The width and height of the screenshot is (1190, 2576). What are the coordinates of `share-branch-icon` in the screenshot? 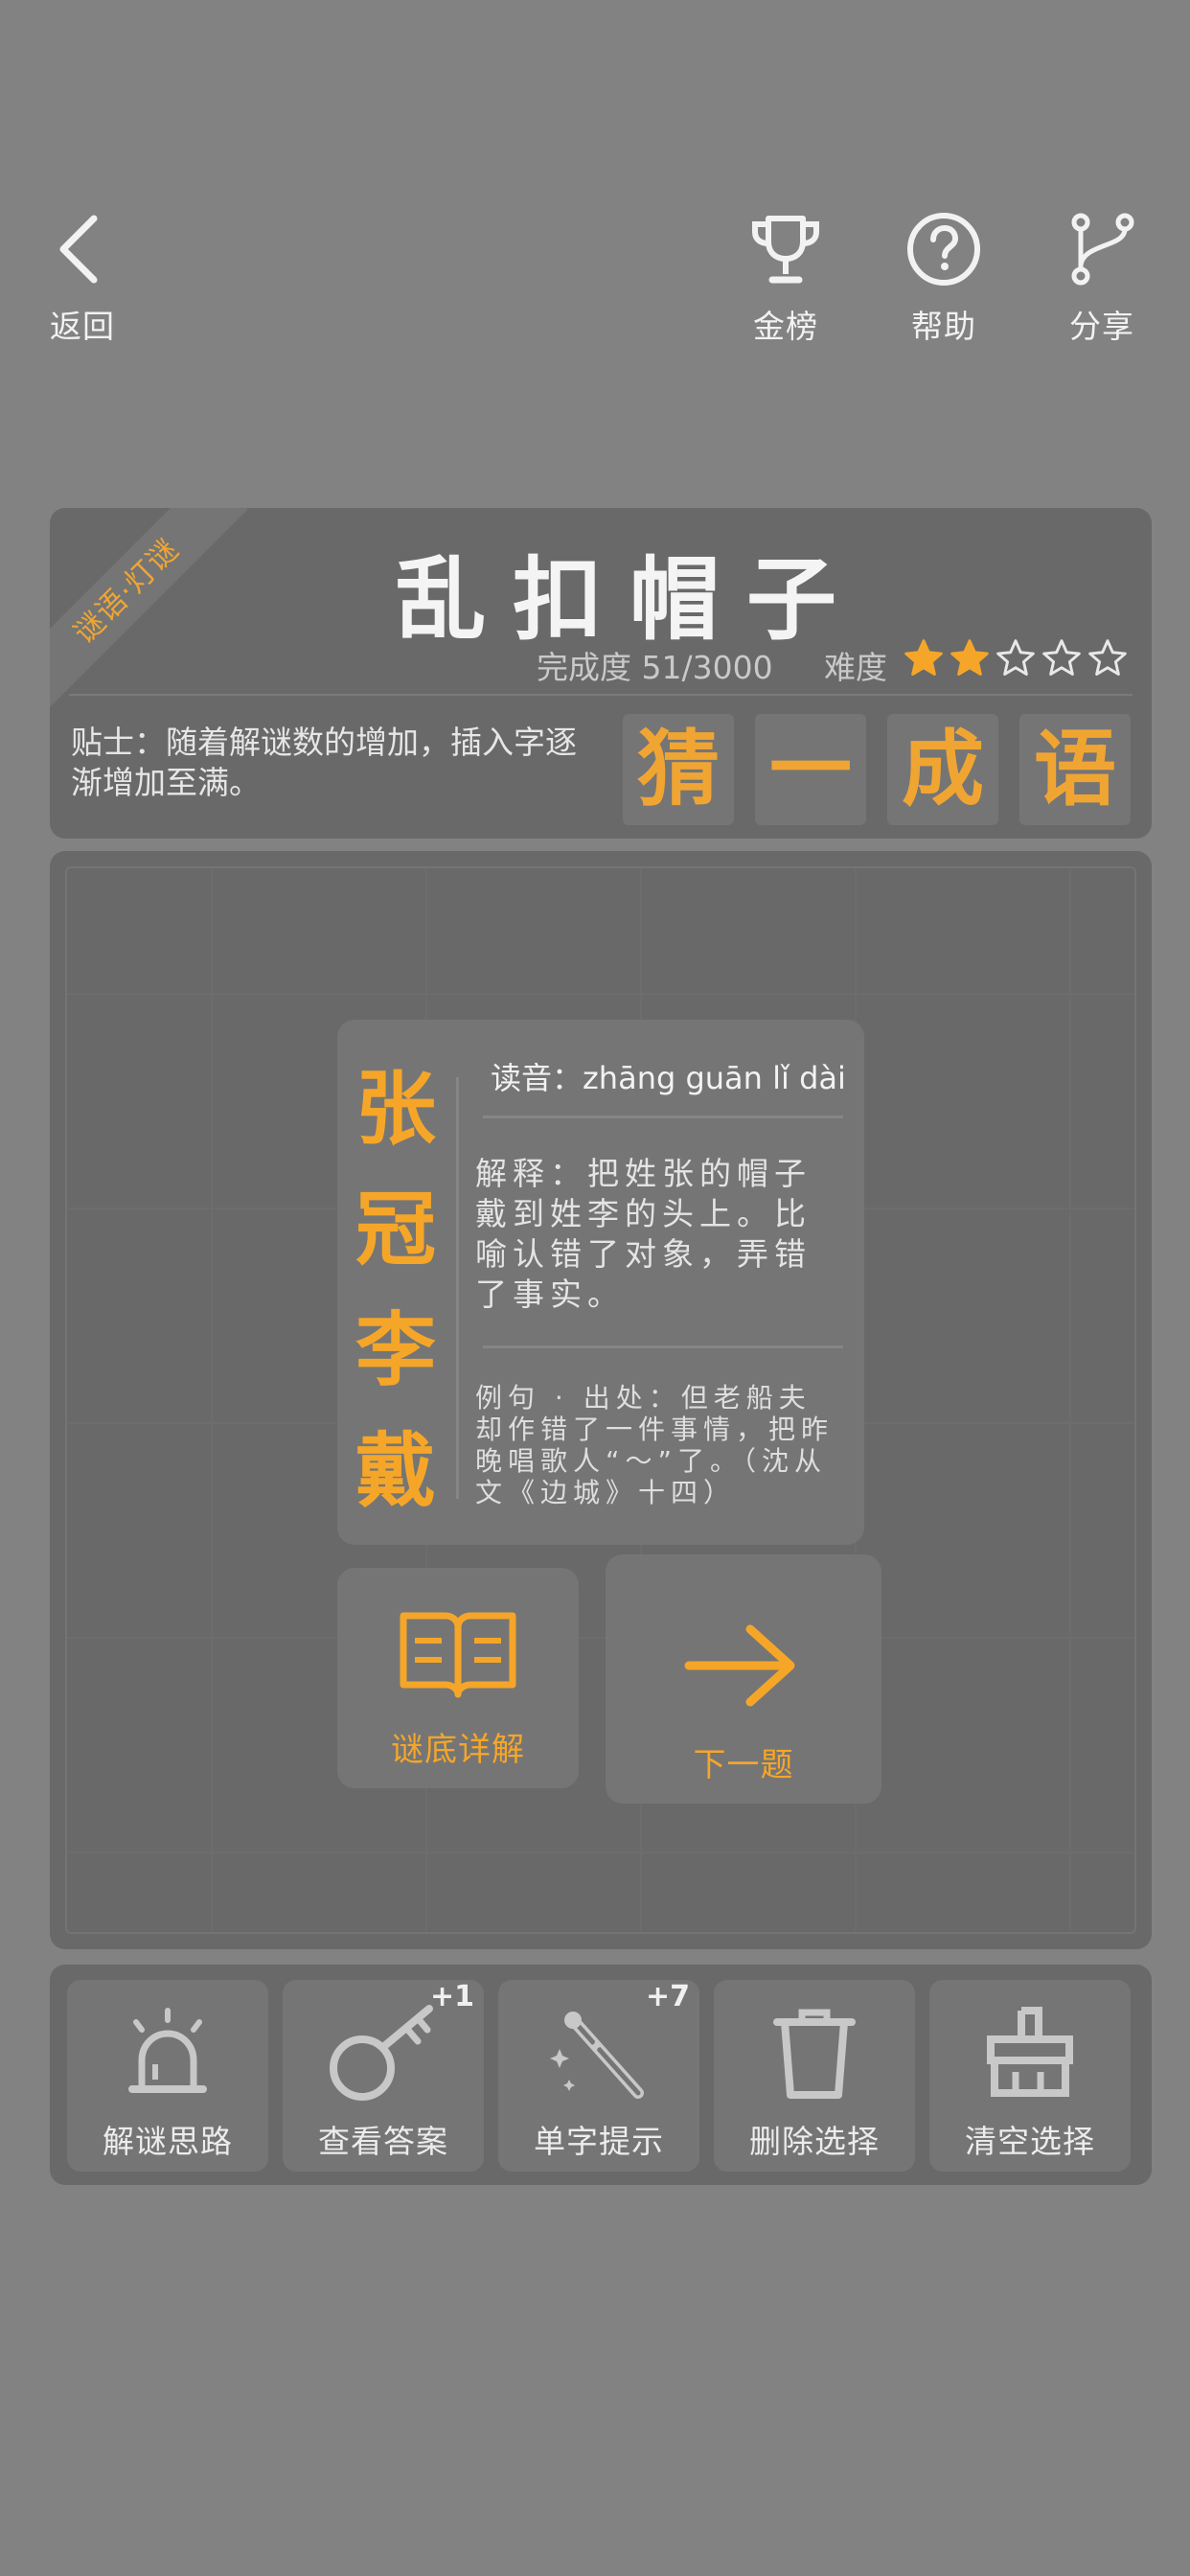 It's located at (1102, 249).